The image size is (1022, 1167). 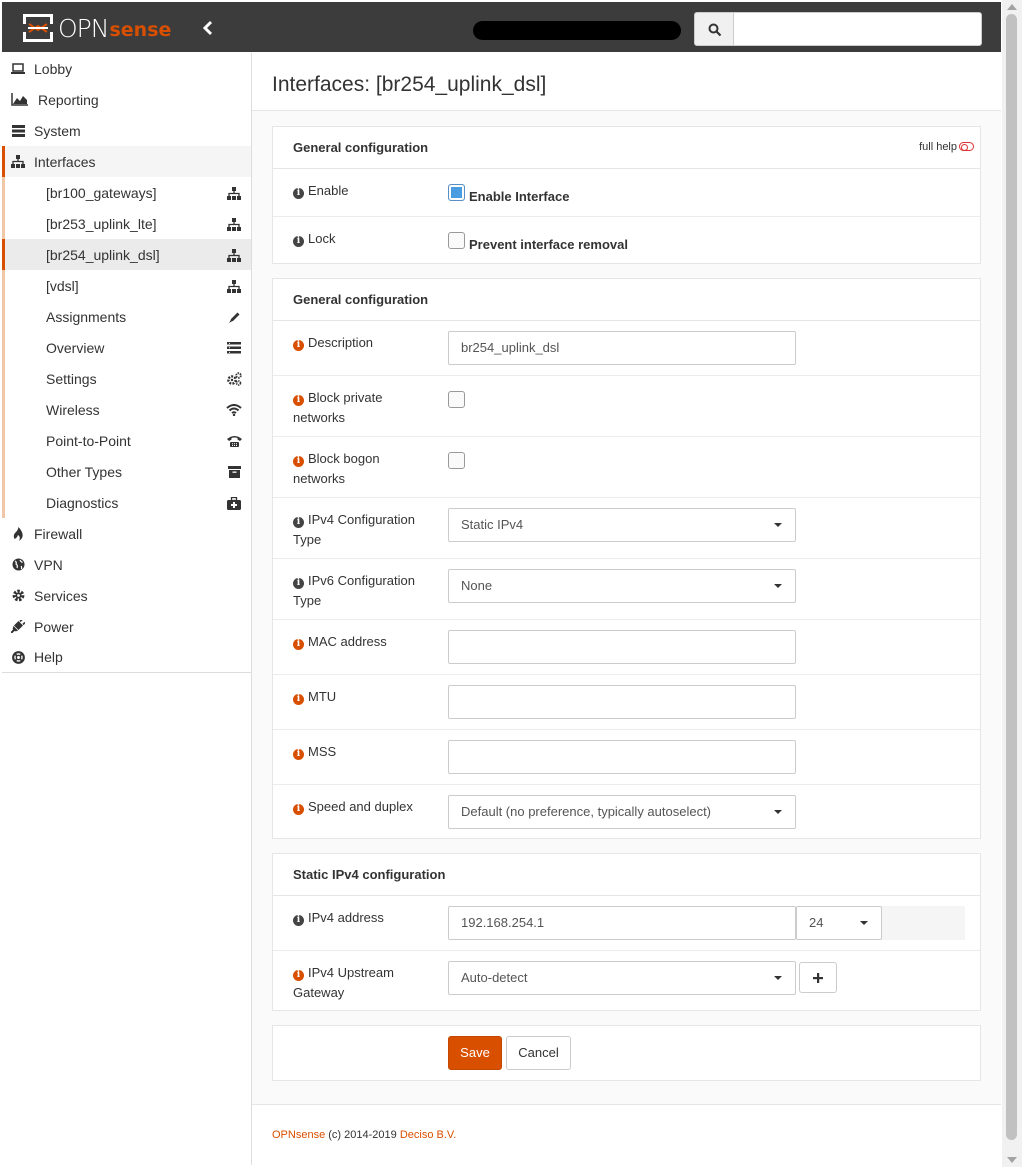 I want to click on sidebar-item-label: System, so click(x=57, y=130).